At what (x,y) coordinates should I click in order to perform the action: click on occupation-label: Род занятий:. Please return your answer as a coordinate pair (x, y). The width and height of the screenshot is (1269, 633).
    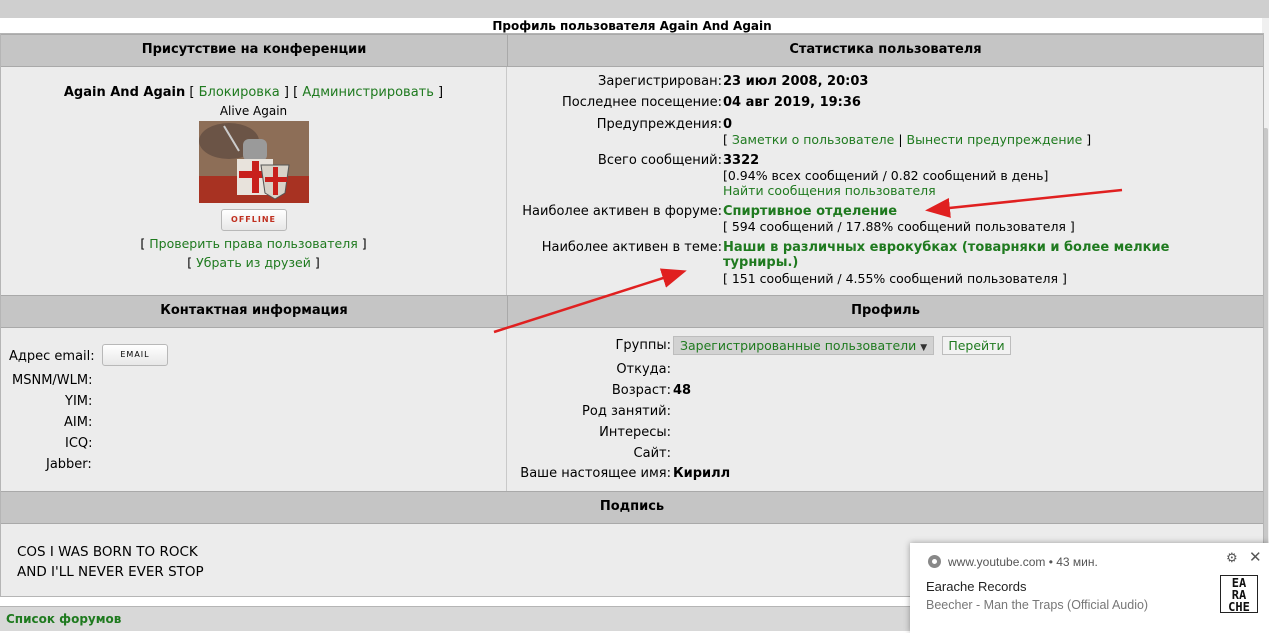
    Looking at the image, I should click on (626, 411).